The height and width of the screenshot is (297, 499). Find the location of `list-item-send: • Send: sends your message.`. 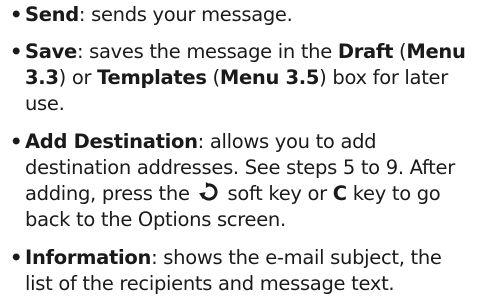

list-item-send: • Send: sends your message. is located at coordinates (253, 15).